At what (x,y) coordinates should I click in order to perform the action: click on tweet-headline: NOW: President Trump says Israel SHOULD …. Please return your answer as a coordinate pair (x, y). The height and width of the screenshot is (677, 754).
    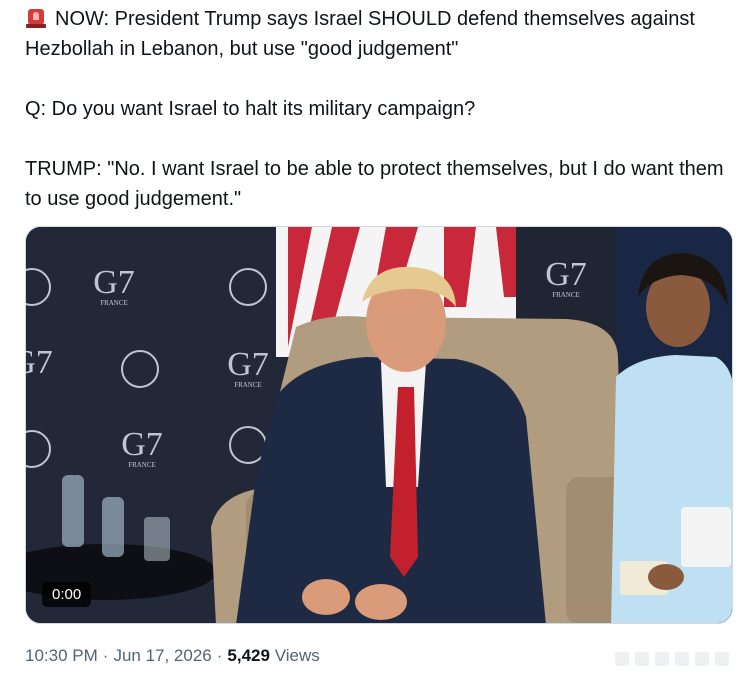
    Looking at the image, I should click on (360, 34).